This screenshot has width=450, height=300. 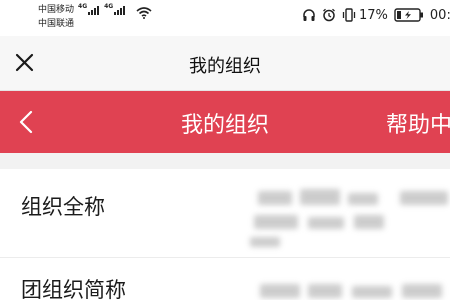 I want to click on headphones-icon, so click(x=309, y=15).